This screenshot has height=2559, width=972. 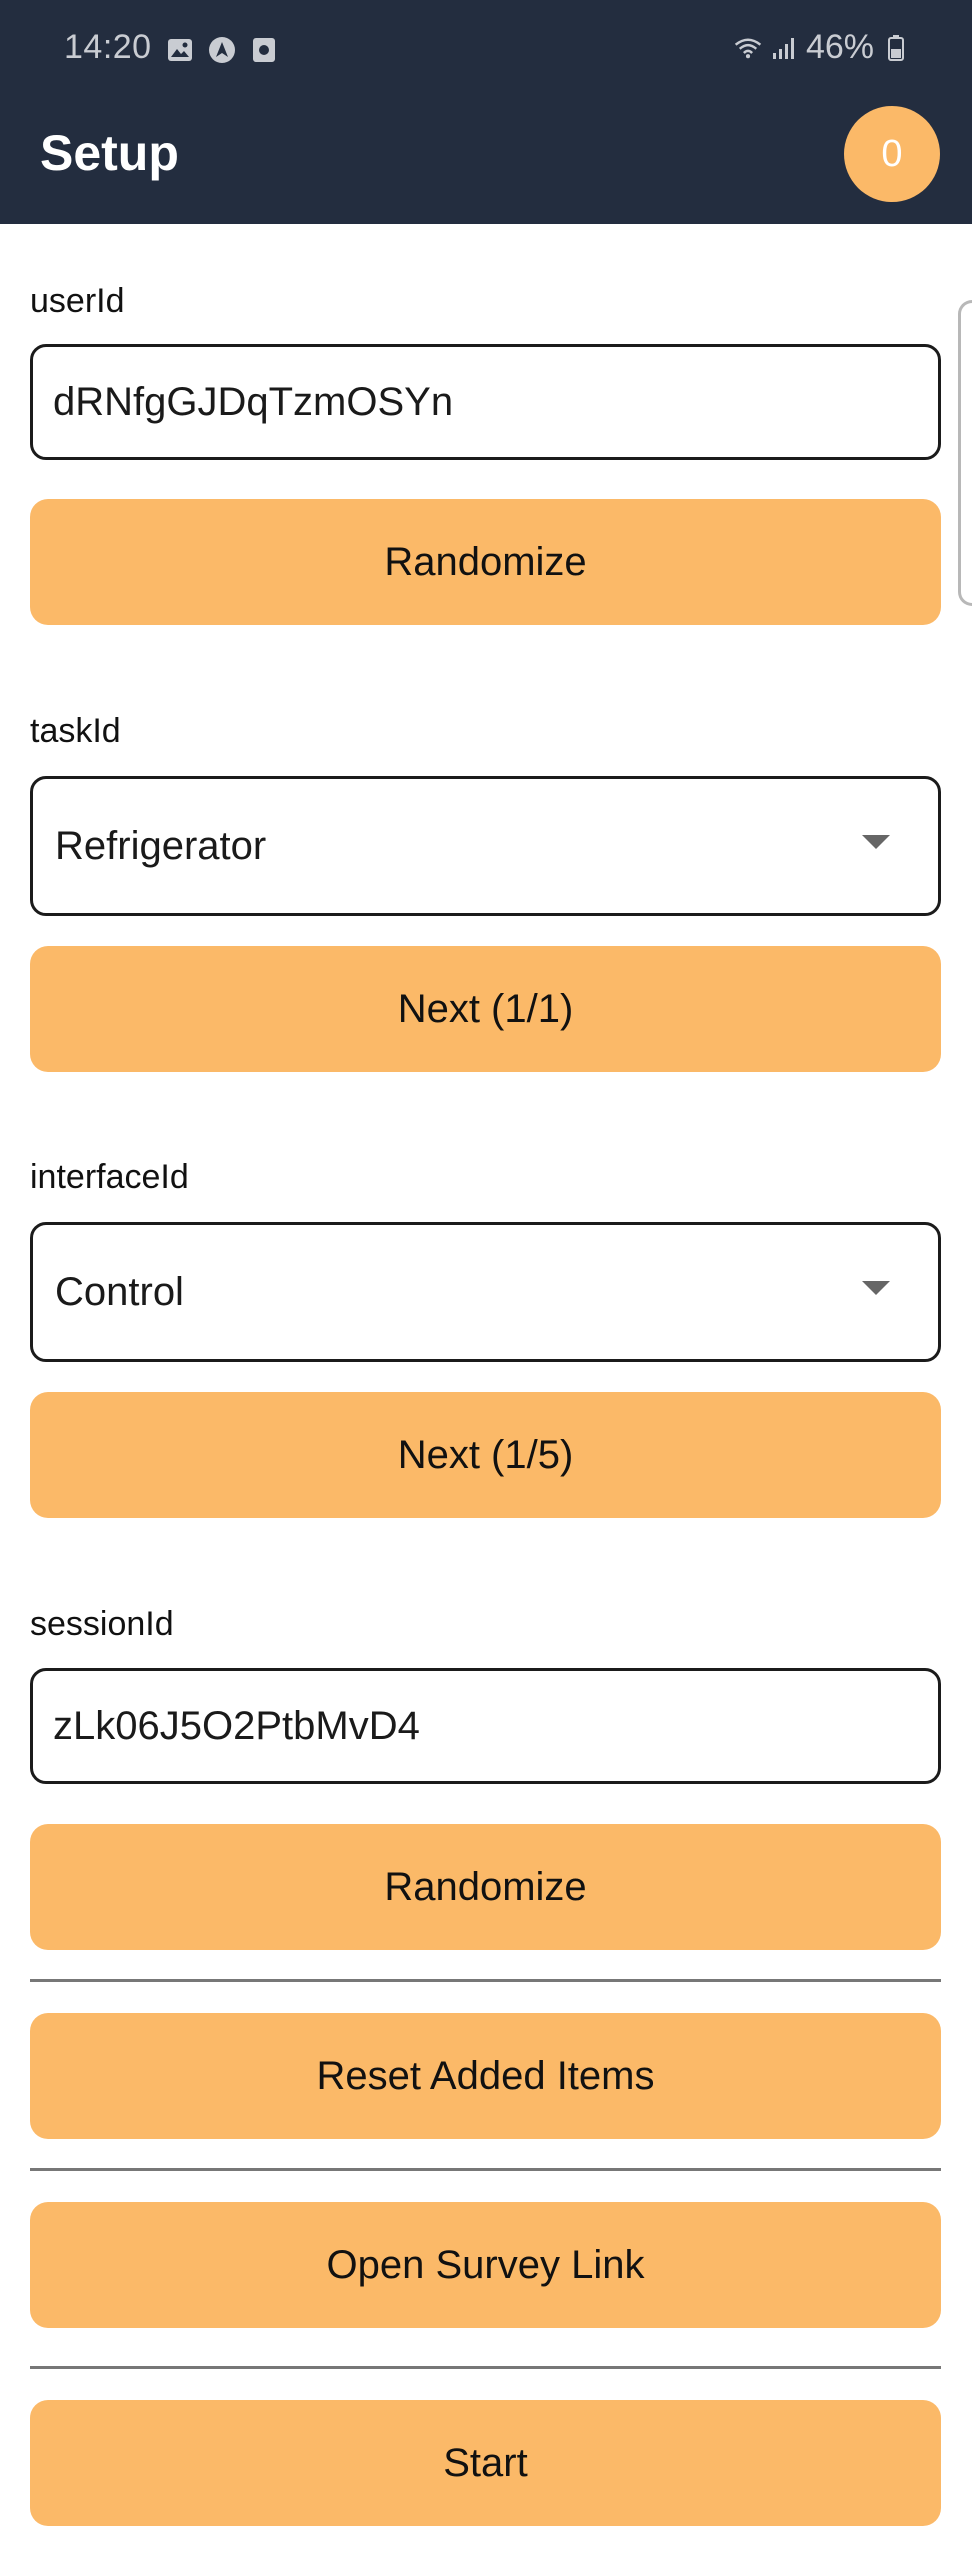 I want to click on items-count-badge: 0, so click(x=892, y=154).